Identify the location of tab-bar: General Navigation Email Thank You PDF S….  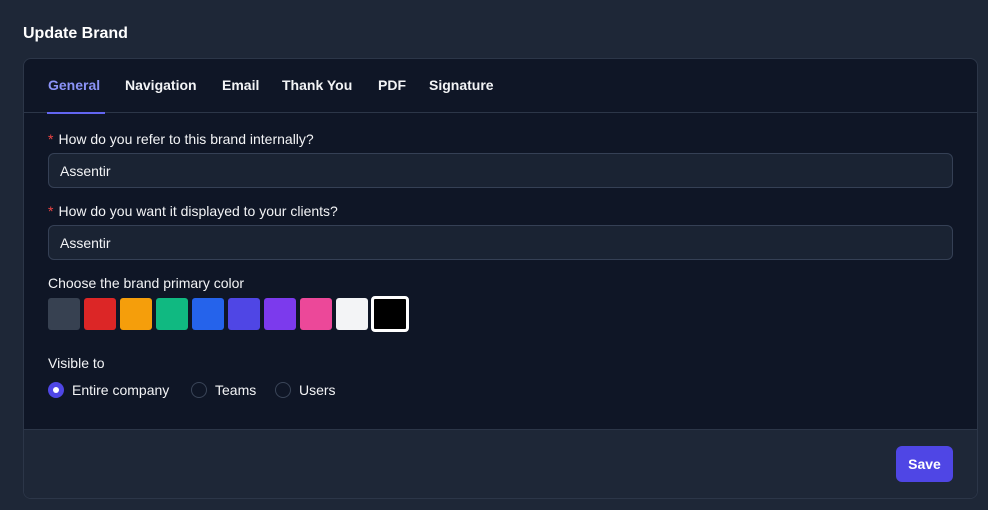
(500, 86).